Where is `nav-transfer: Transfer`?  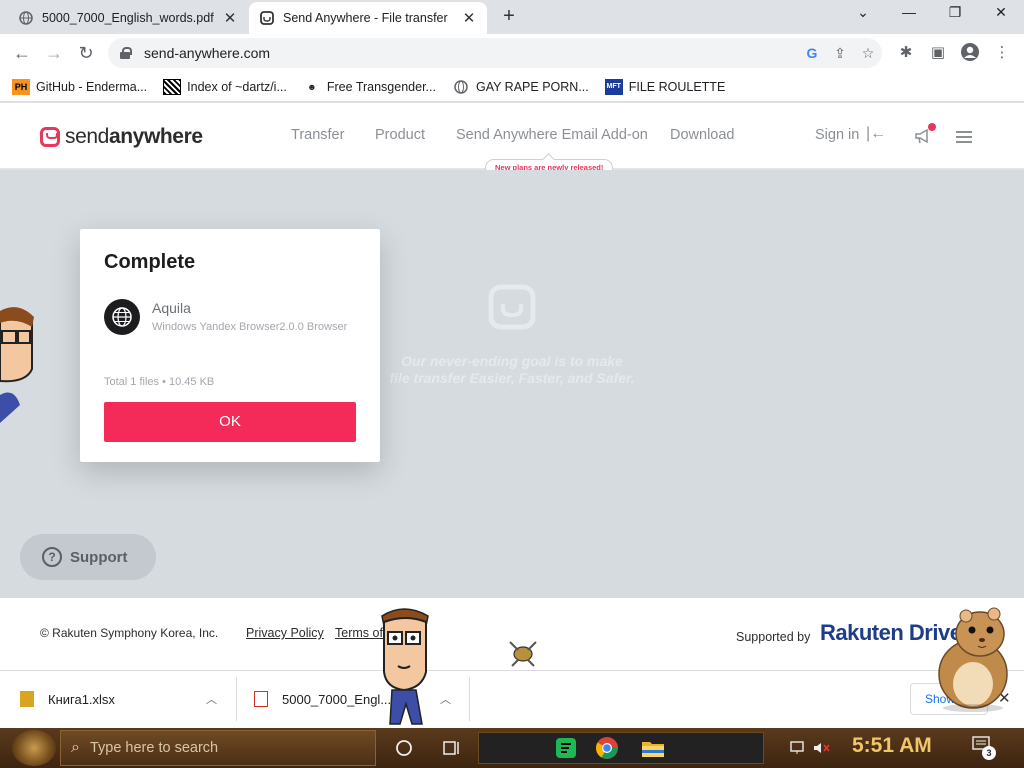
nav-transfer: Transfer is located at coordinates (317, 135).